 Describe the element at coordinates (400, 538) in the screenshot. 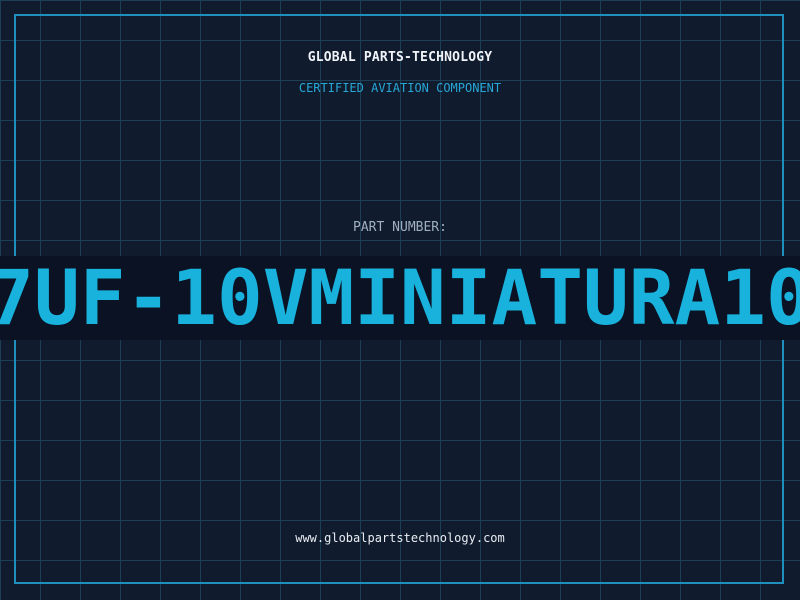

I see `website-link: www.globalpartstechnology.com` at that location.